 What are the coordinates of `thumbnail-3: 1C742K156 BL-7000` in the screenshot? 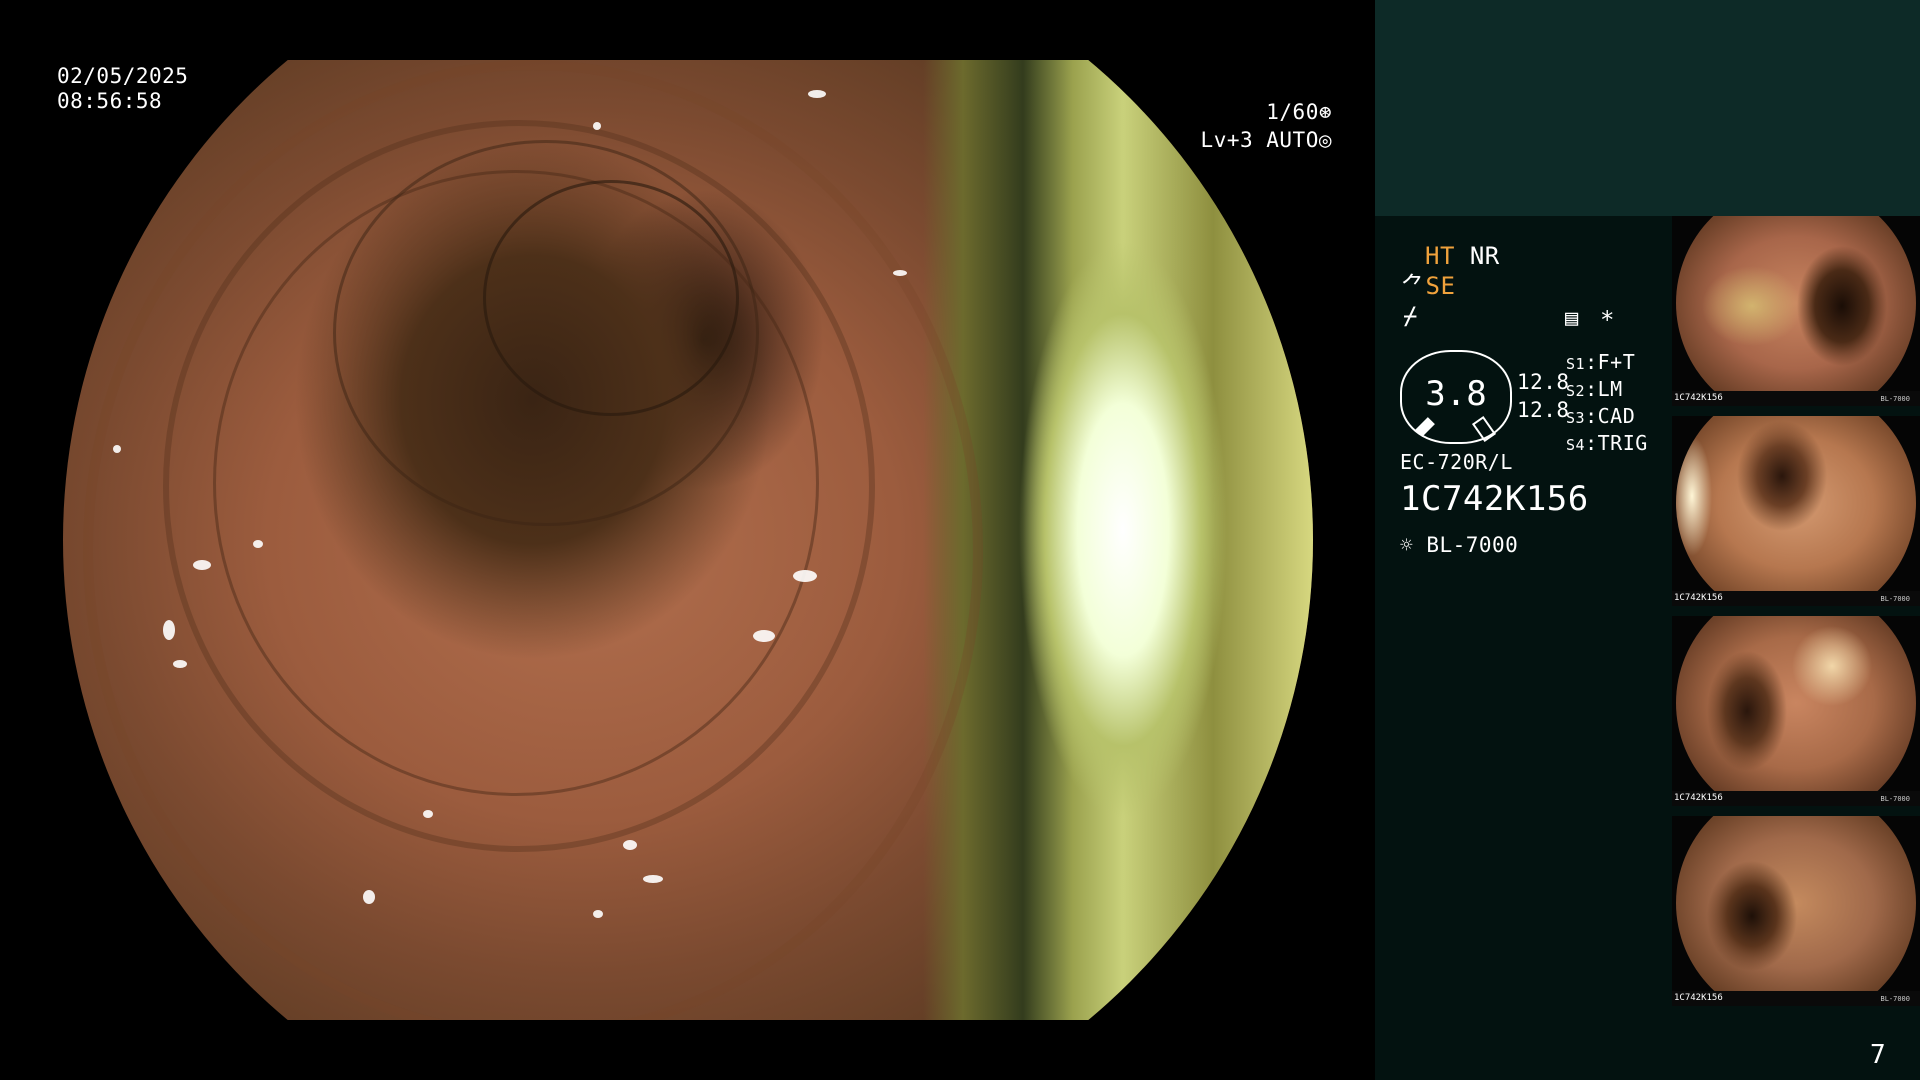 It's located at (1796, 711).